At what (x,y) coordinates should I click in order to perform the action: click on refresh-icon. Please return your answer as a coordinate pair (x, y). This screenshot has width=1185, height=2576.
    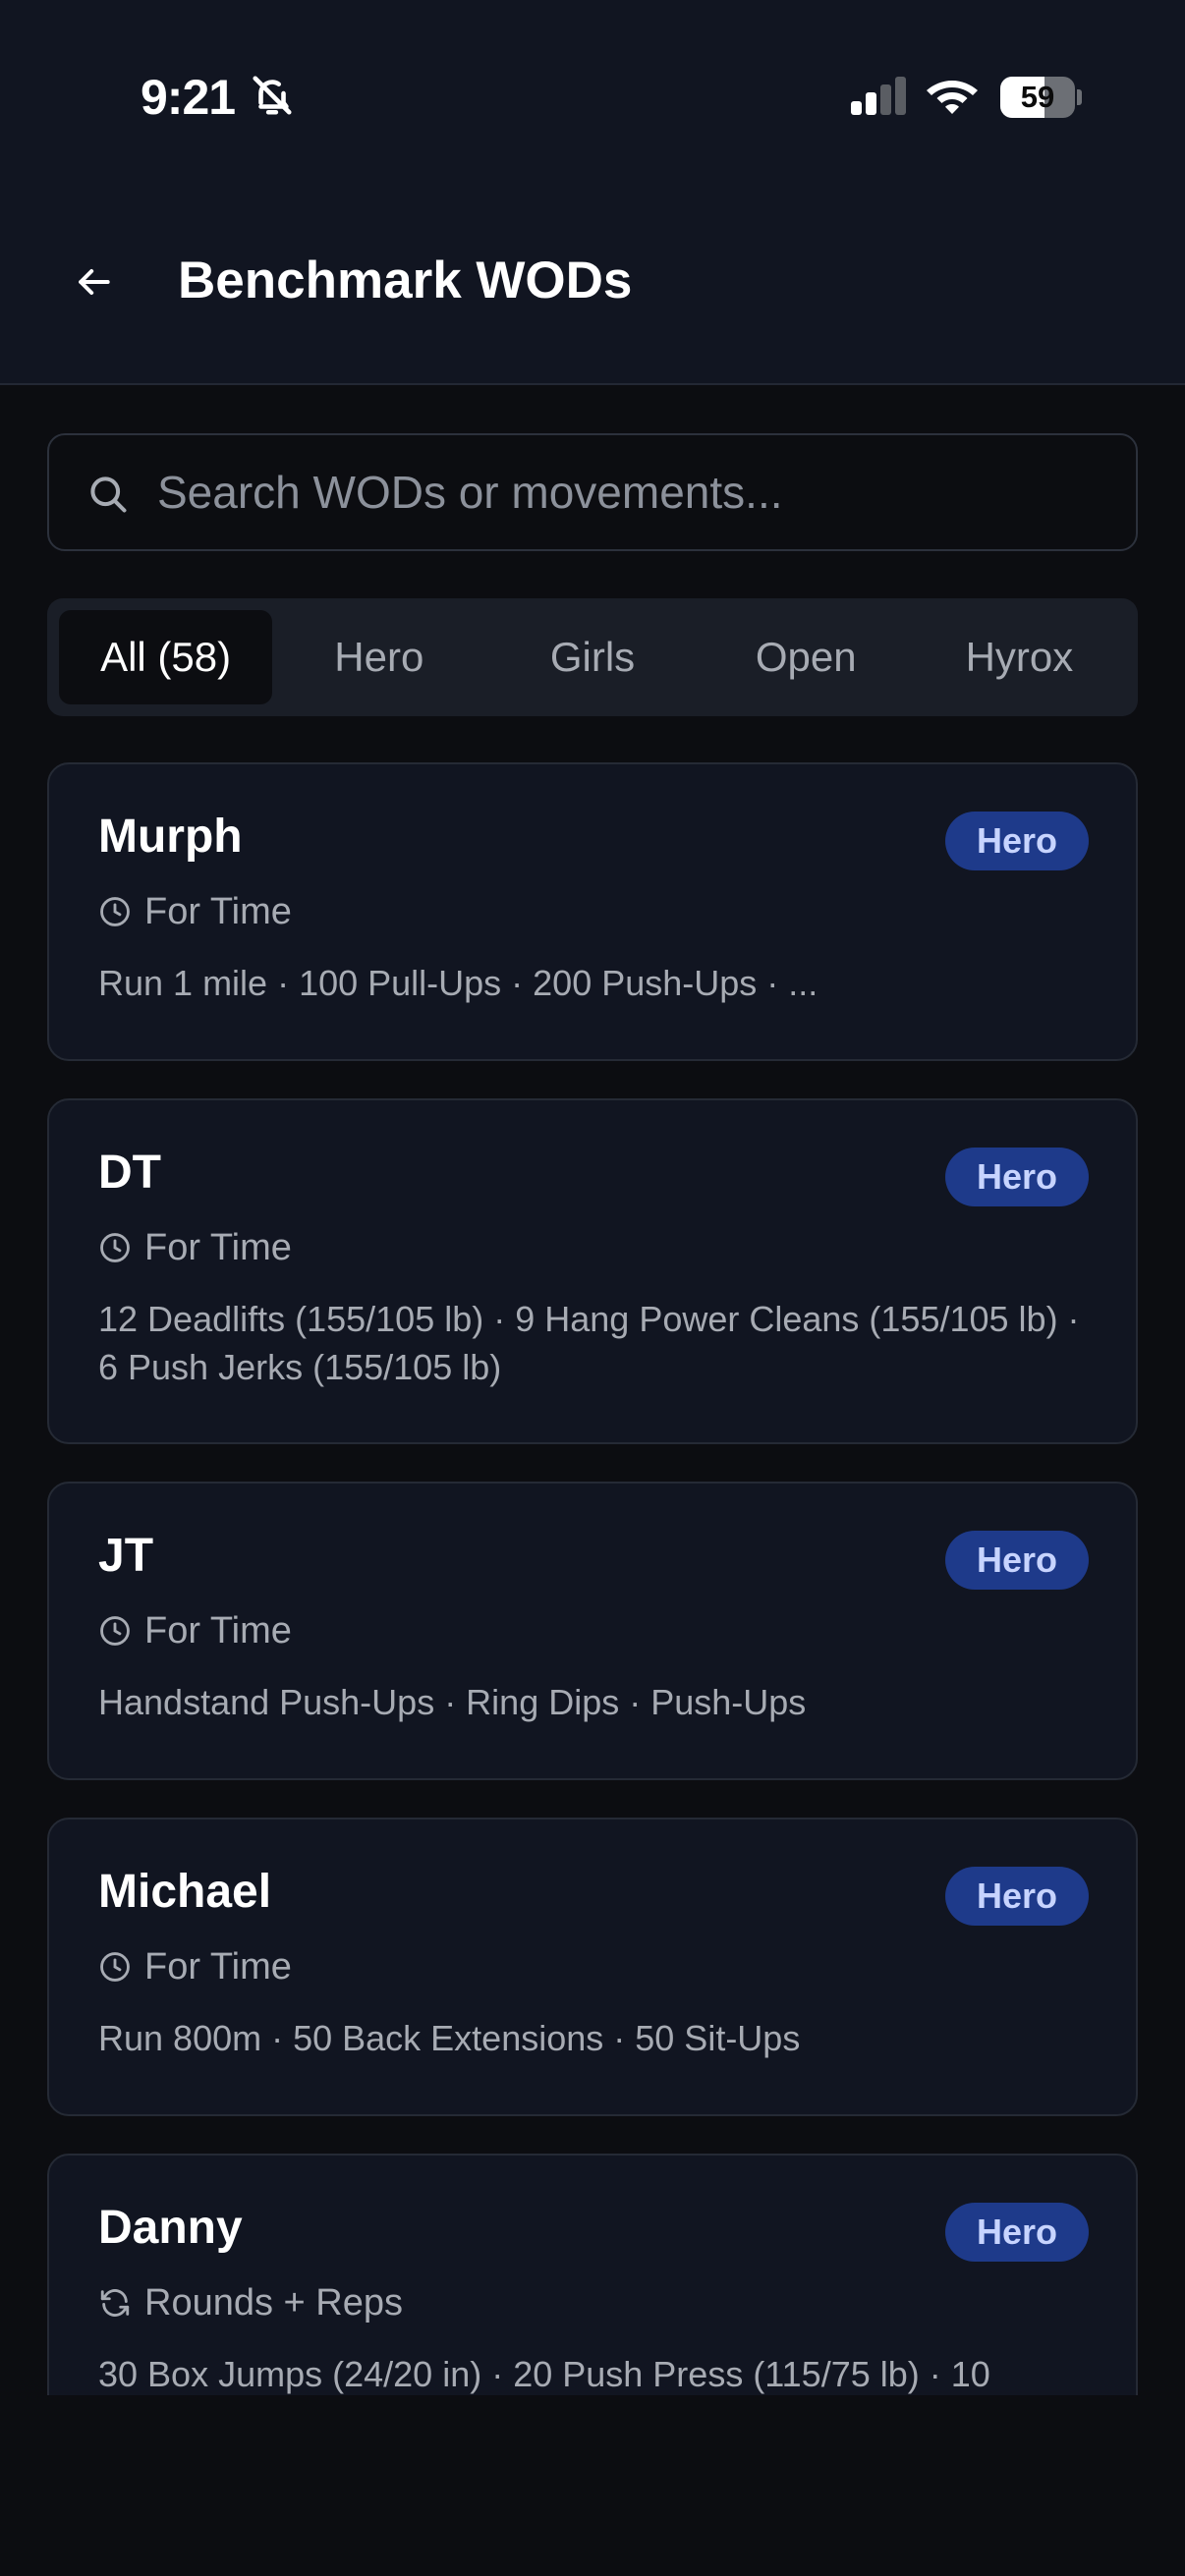
    Looking at the image, I should click on (115, 2303).